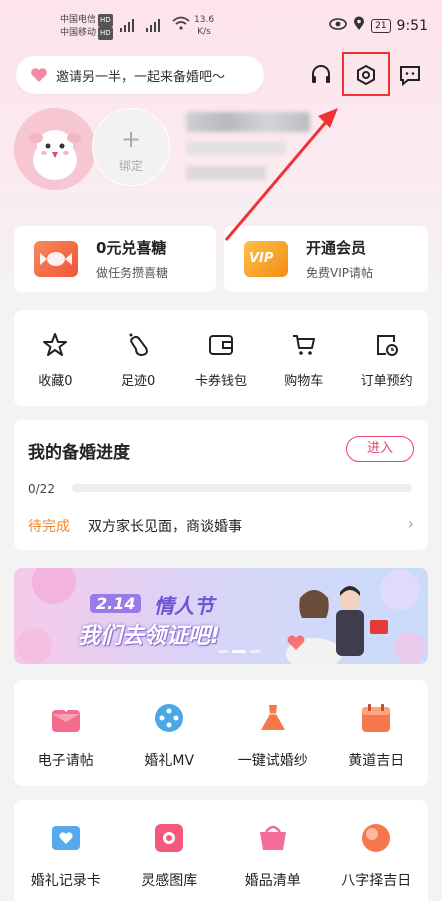 The width and height of the screenshot is (442, 901). I want to click on gallery-icon, so click(169, 838).